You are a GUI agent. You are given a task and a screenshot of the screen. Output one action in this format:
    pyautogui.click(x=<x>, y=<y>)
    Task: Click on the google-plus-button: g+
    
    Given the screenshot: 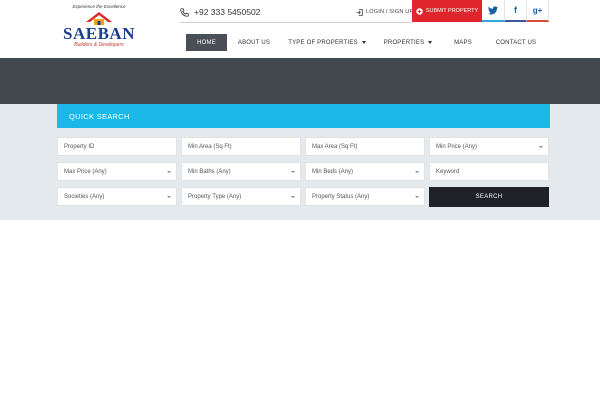 What is the action you would take?
    pyautogui.click(x=537, y=11)
    